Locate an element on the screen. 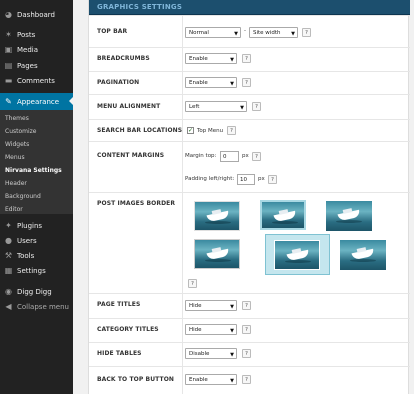 The image size is (414, 394). select-value: Left is located at coordinates (194, 106).